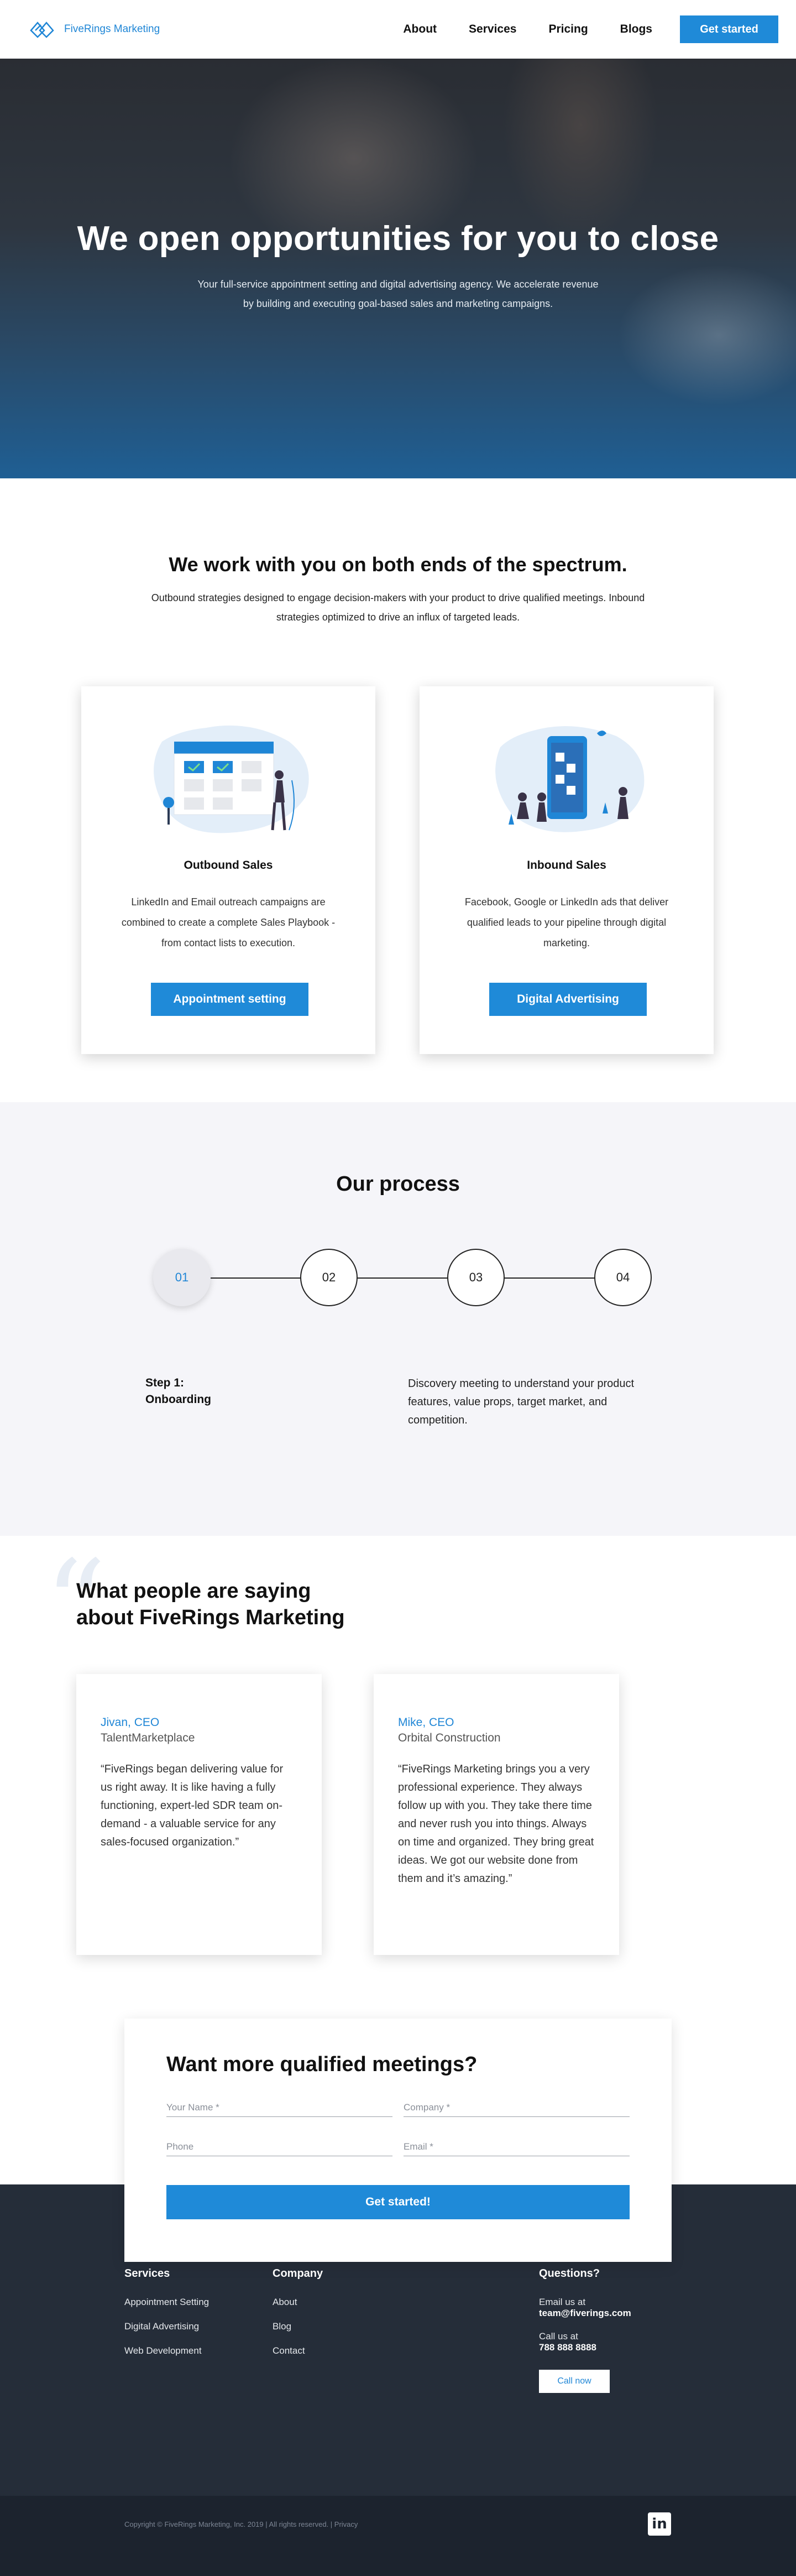  What do you see at coordinates (420, 29) in the screenshot?
I see `nav-about: About` at bounding box center [420, 29].